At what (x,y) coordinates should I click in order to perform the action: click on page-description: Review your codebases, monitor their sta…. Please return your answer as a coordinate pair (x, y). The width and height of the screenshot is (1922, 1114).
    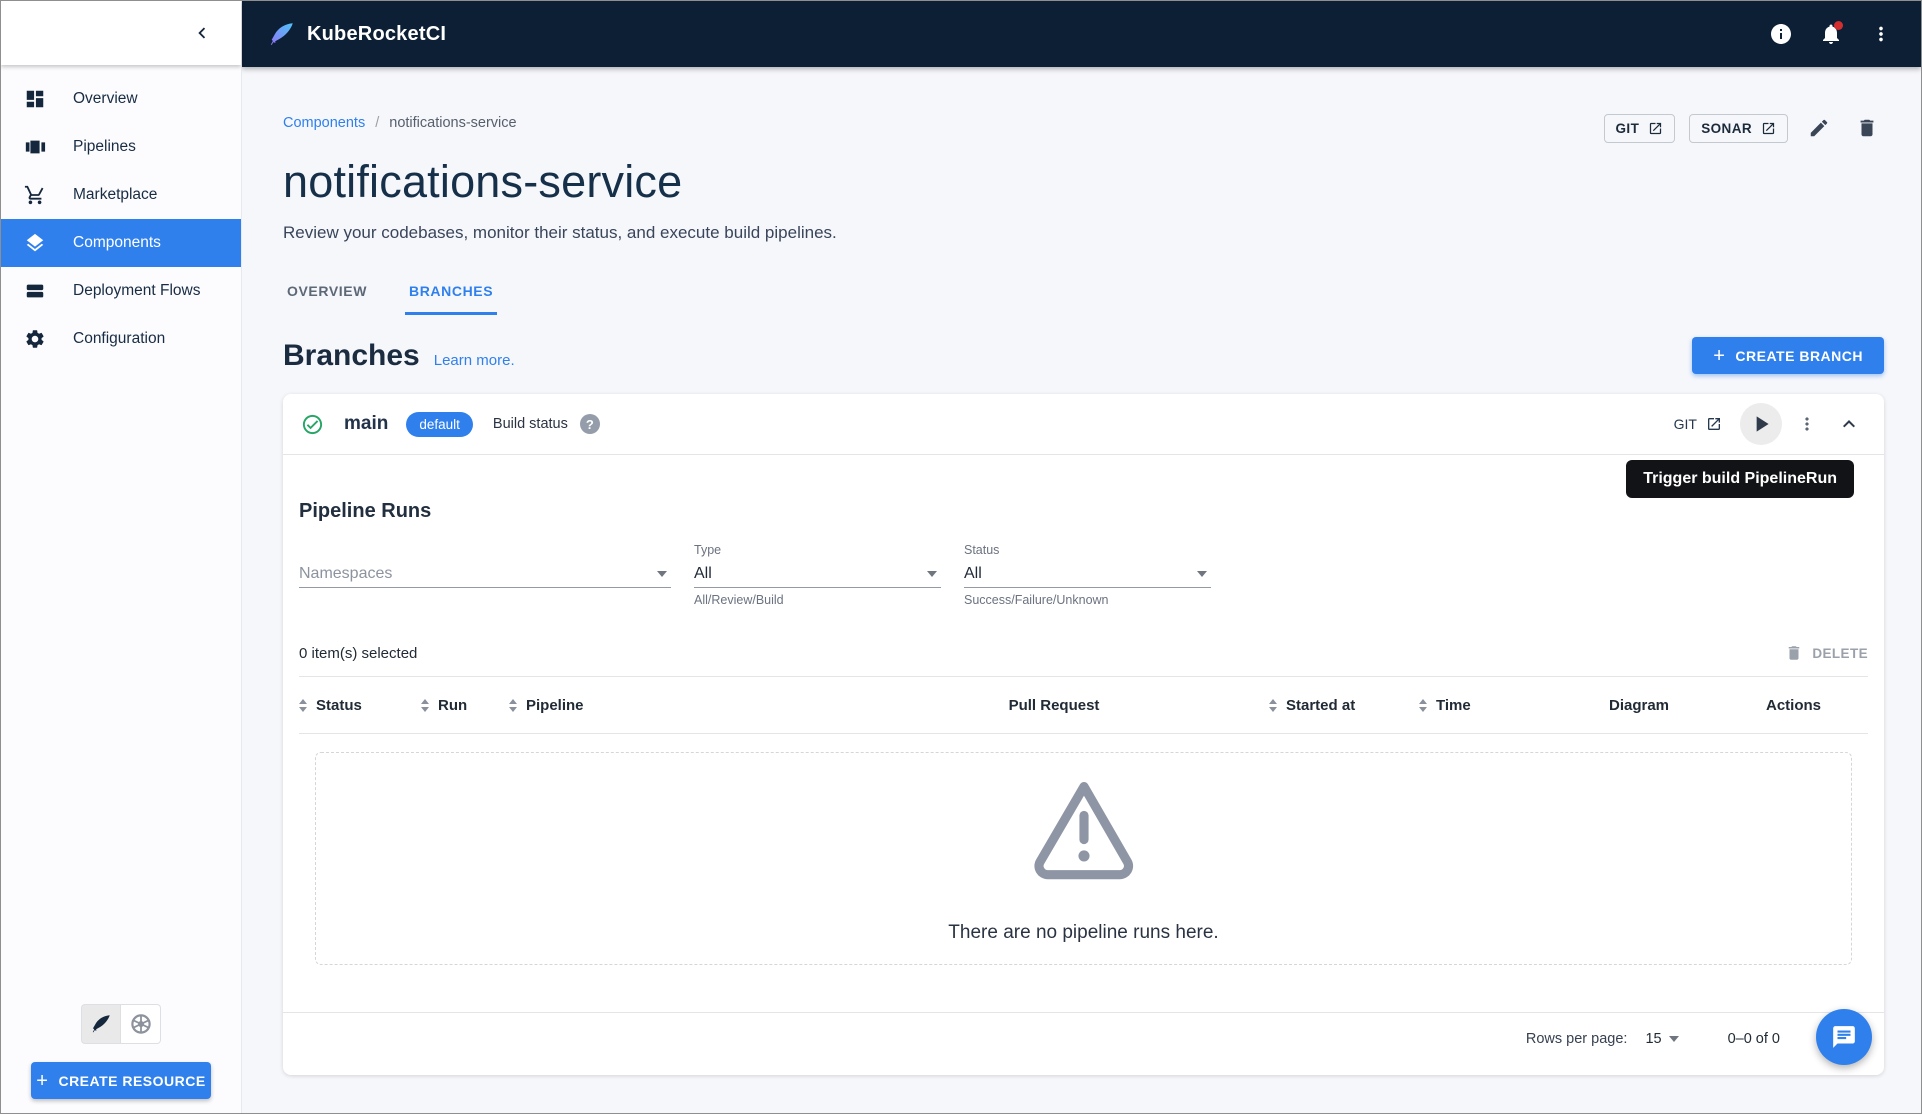
    Looking at the image, I should click on (560, 232).